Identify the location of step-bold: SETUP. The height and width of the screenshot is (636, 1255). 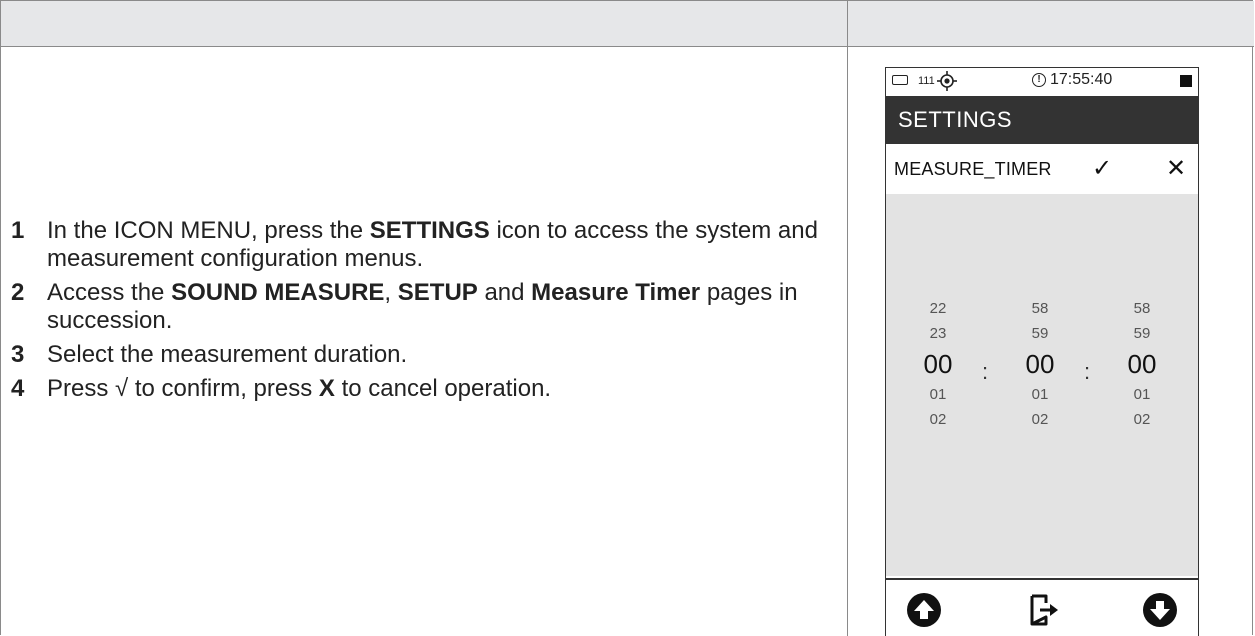
(437, 292).